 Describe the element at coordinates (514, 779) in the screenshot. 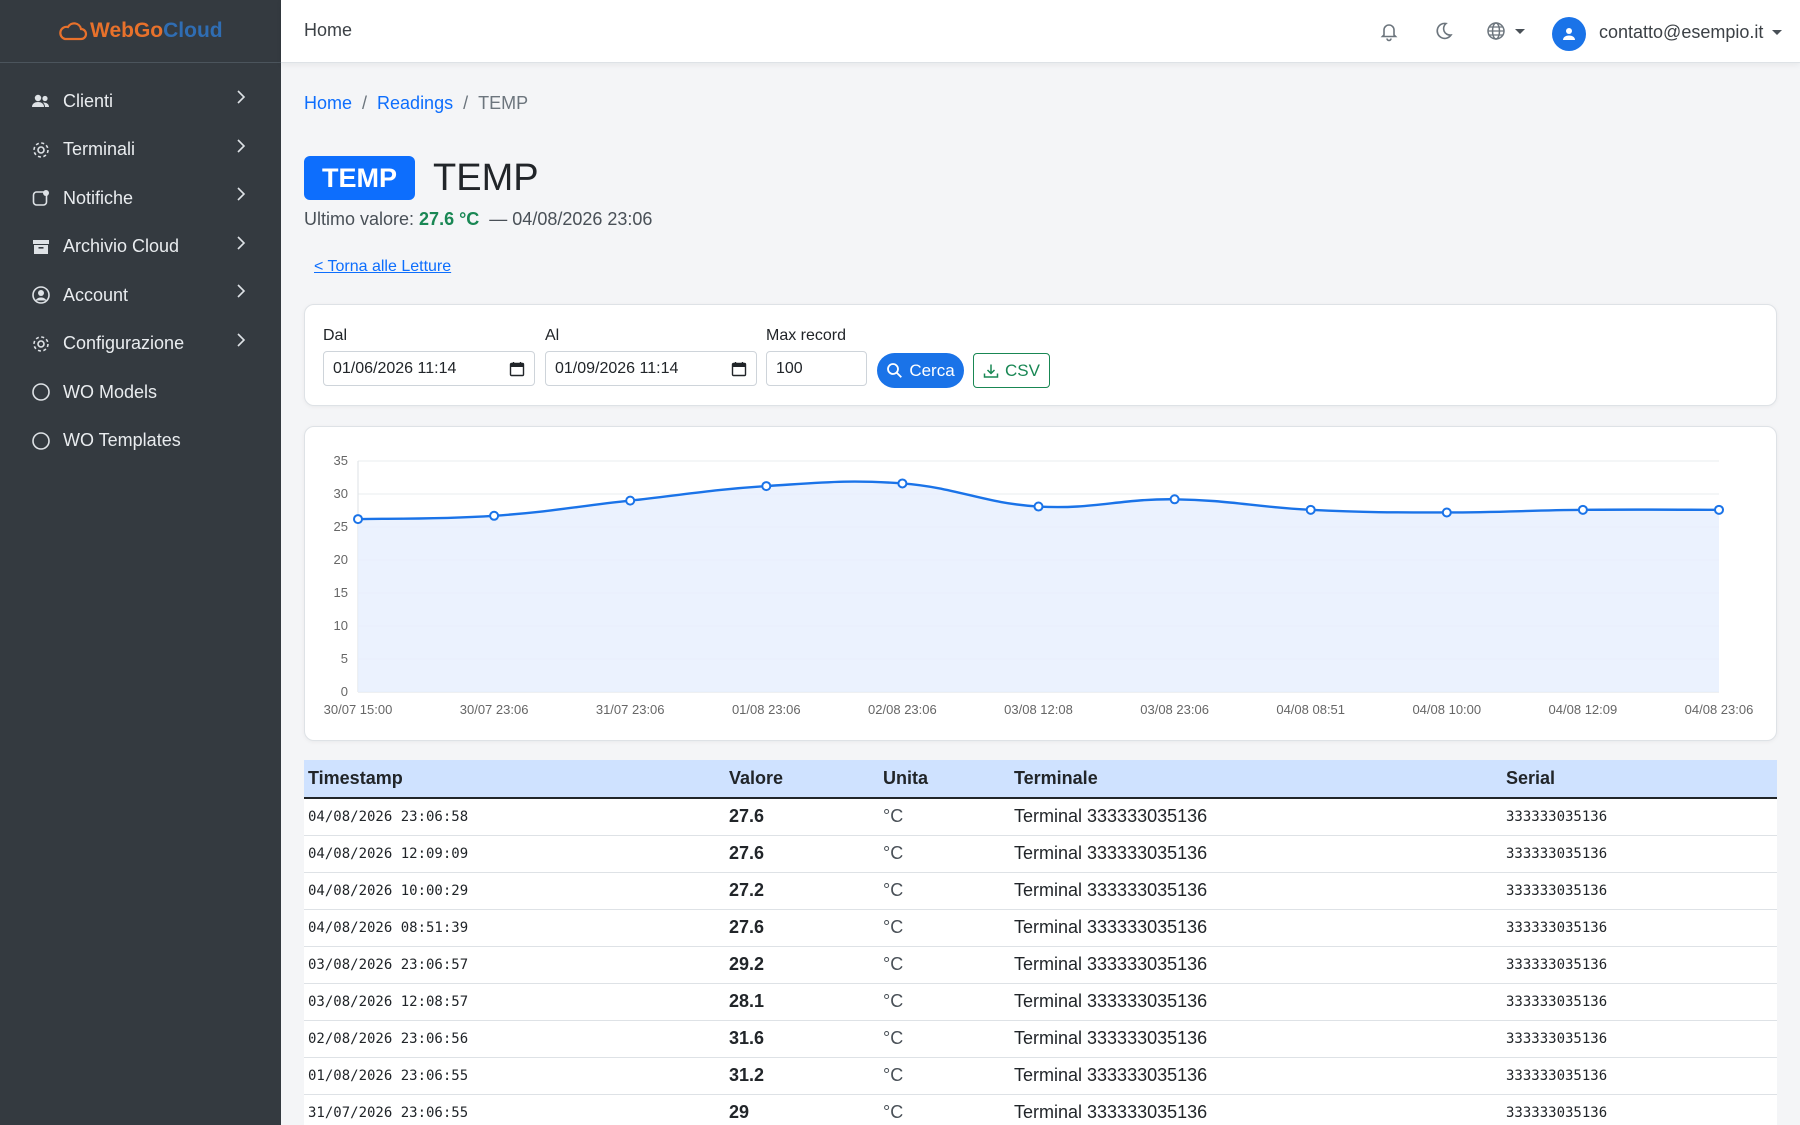

I see `column-header-timestamp: Timestamp` at that location.